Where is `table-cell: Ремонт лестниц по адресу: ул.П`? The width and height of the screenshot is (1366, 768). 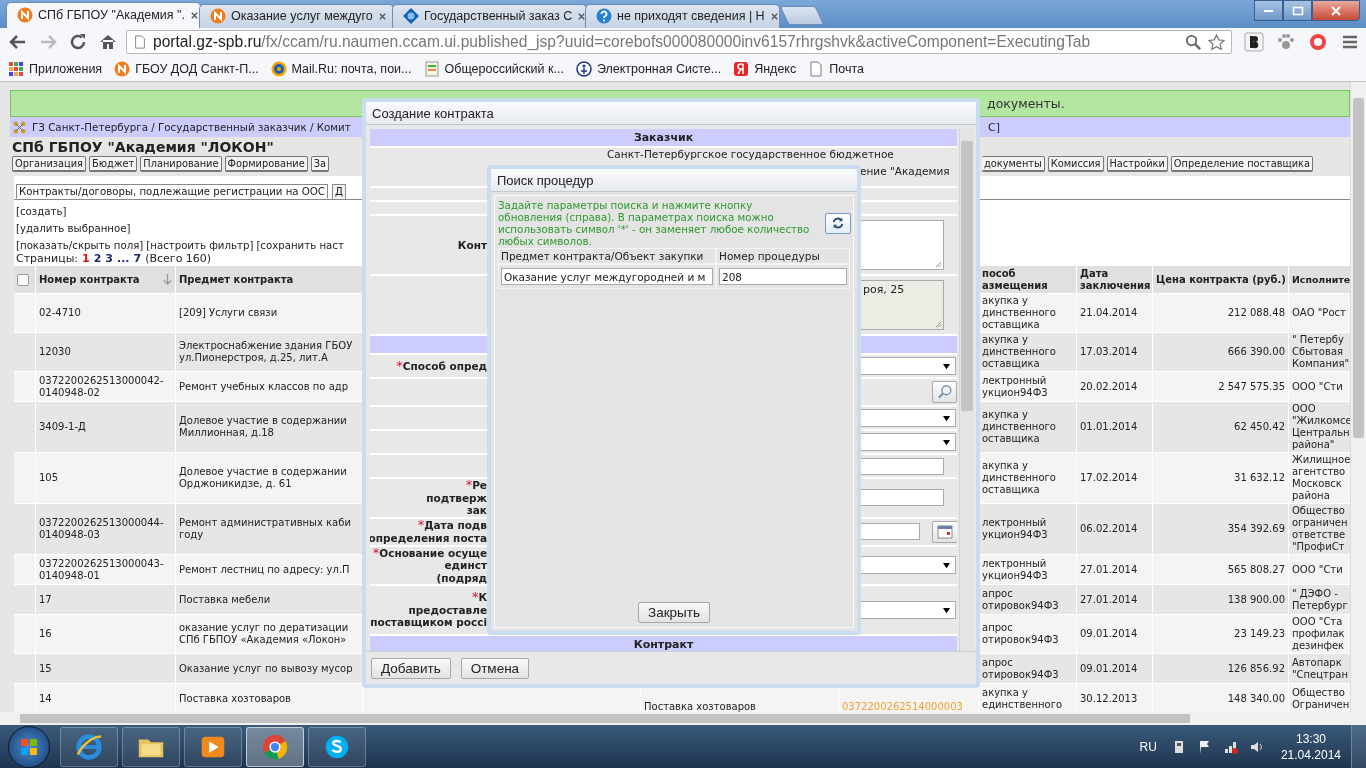
table-cell: Ремонт лестниц по адресу: ул.П is located at coordinates (264, 569).